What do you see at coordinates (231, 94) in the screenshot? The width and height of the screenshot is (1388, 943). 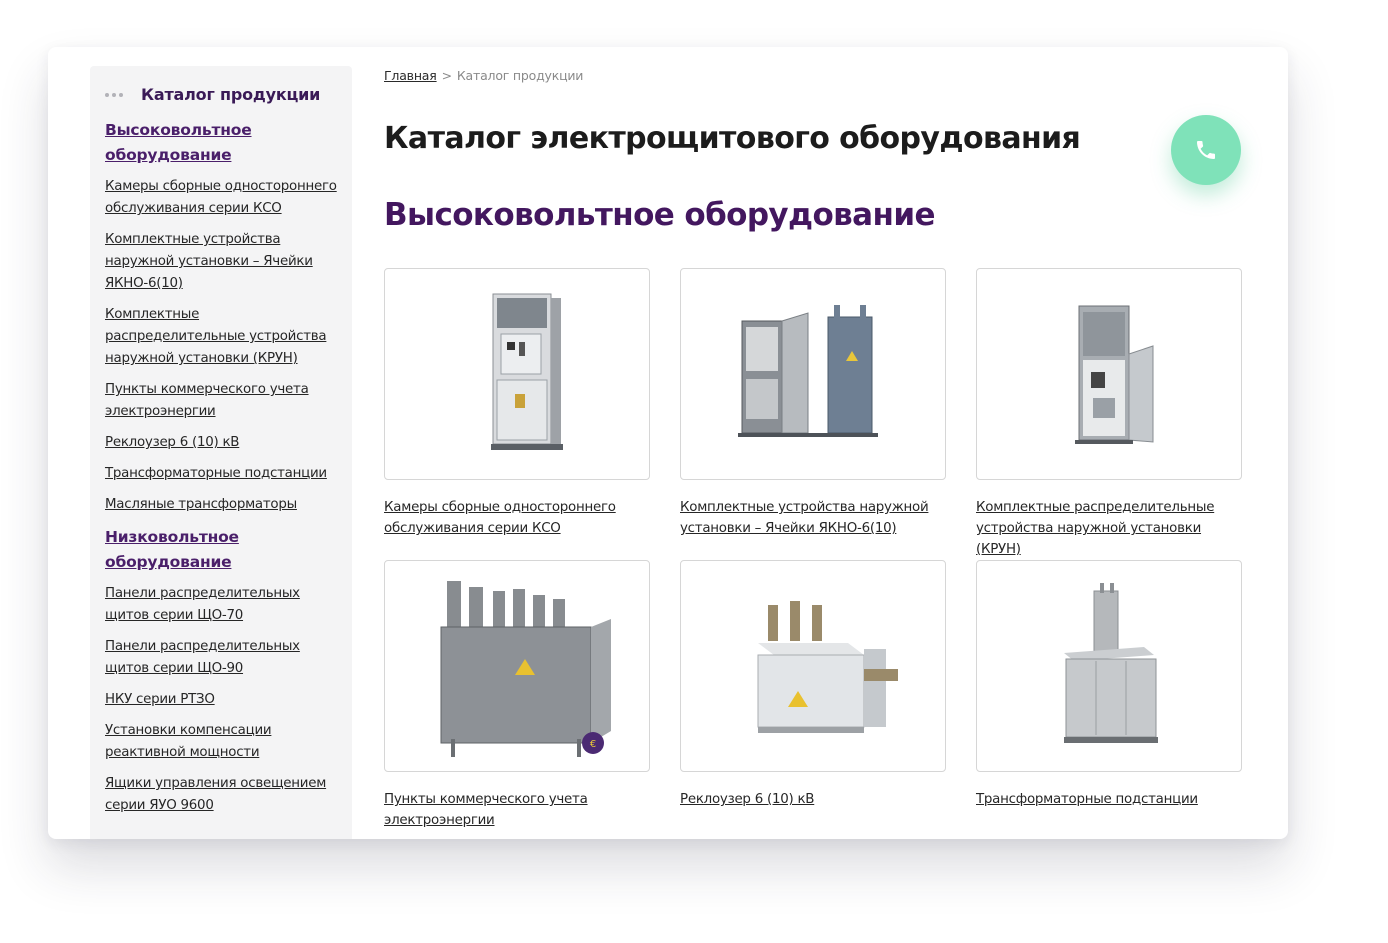 I see `sidebar-title: Каталог продукции` at bounding box center [231, 94].